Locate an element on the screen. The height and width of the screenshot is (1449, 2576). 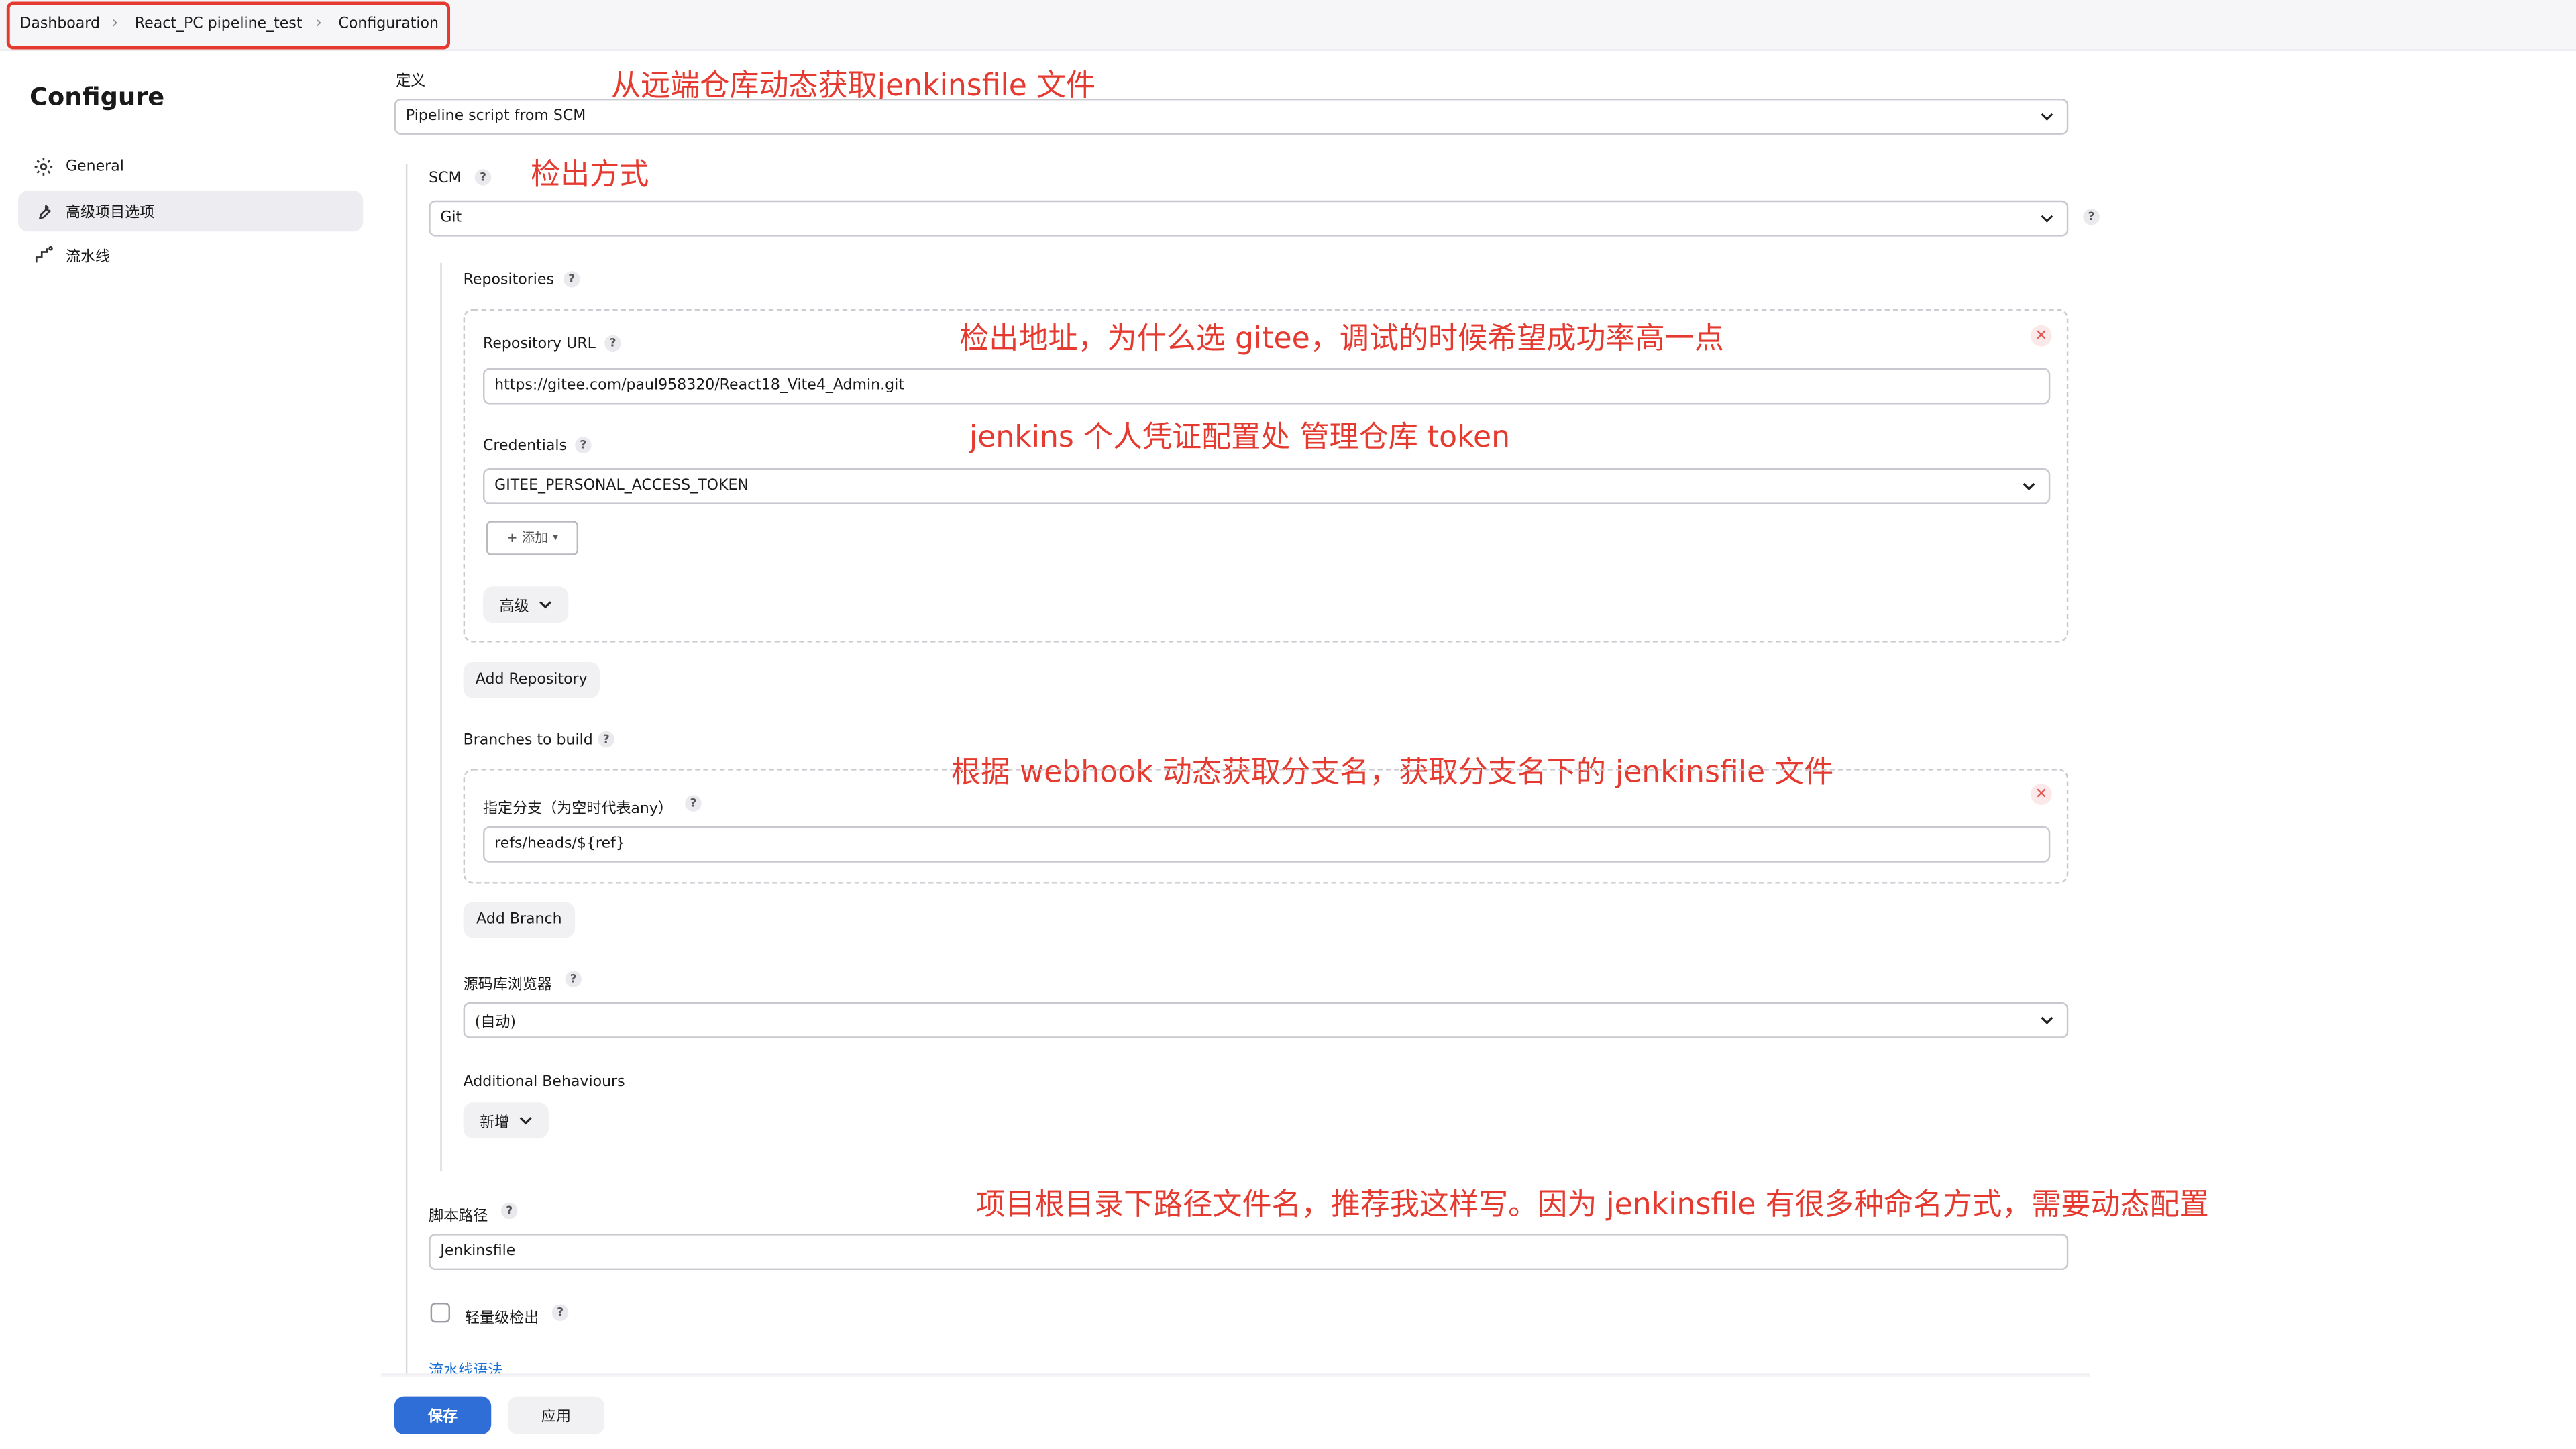
definition-select: Pipeline script from SCM is located at coordinates (1231, 116).